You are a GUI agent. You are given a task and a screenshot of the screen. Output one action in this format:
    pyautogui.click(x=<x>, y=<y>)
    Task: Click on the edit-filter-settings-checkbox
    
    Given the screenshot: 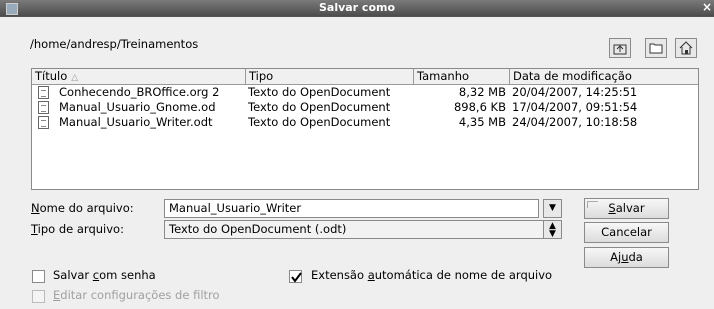 What is the action you would take?
    pyautogui.click(x=38, y=296)
    